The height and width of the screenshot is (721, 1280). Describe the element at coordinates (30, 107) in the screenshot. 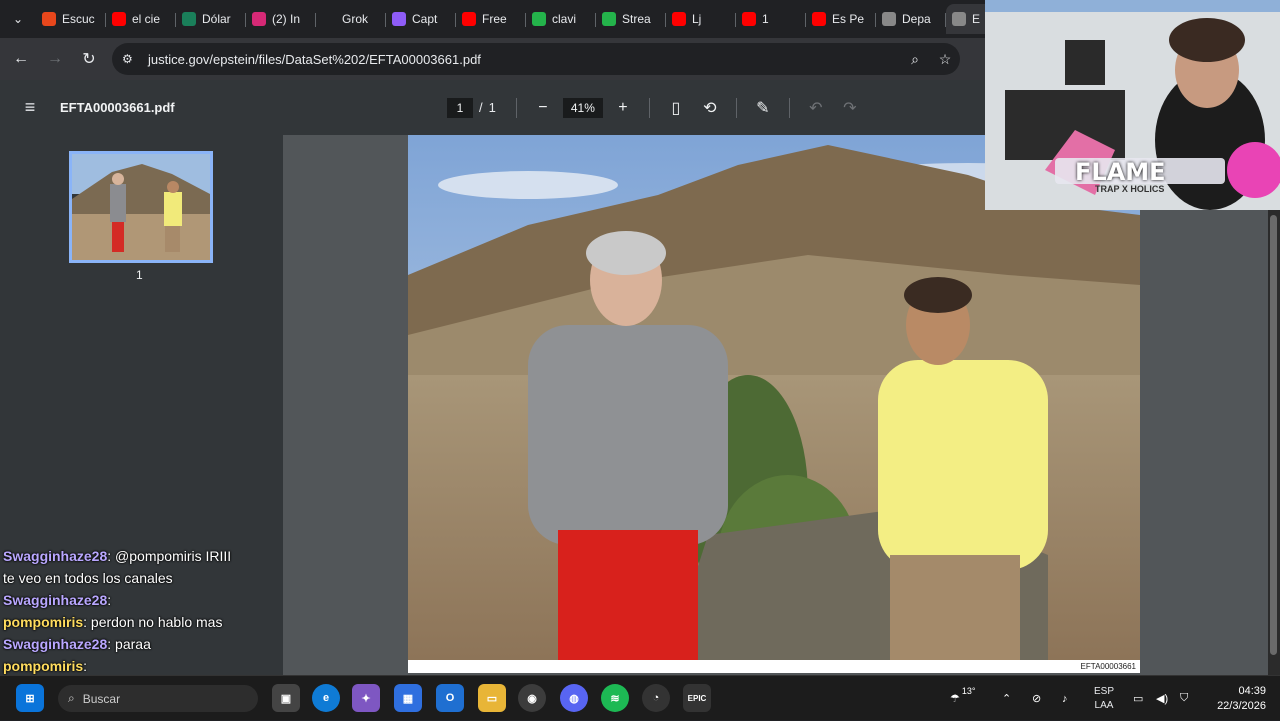

I see `pdf-menu-button: ≡` at that location.